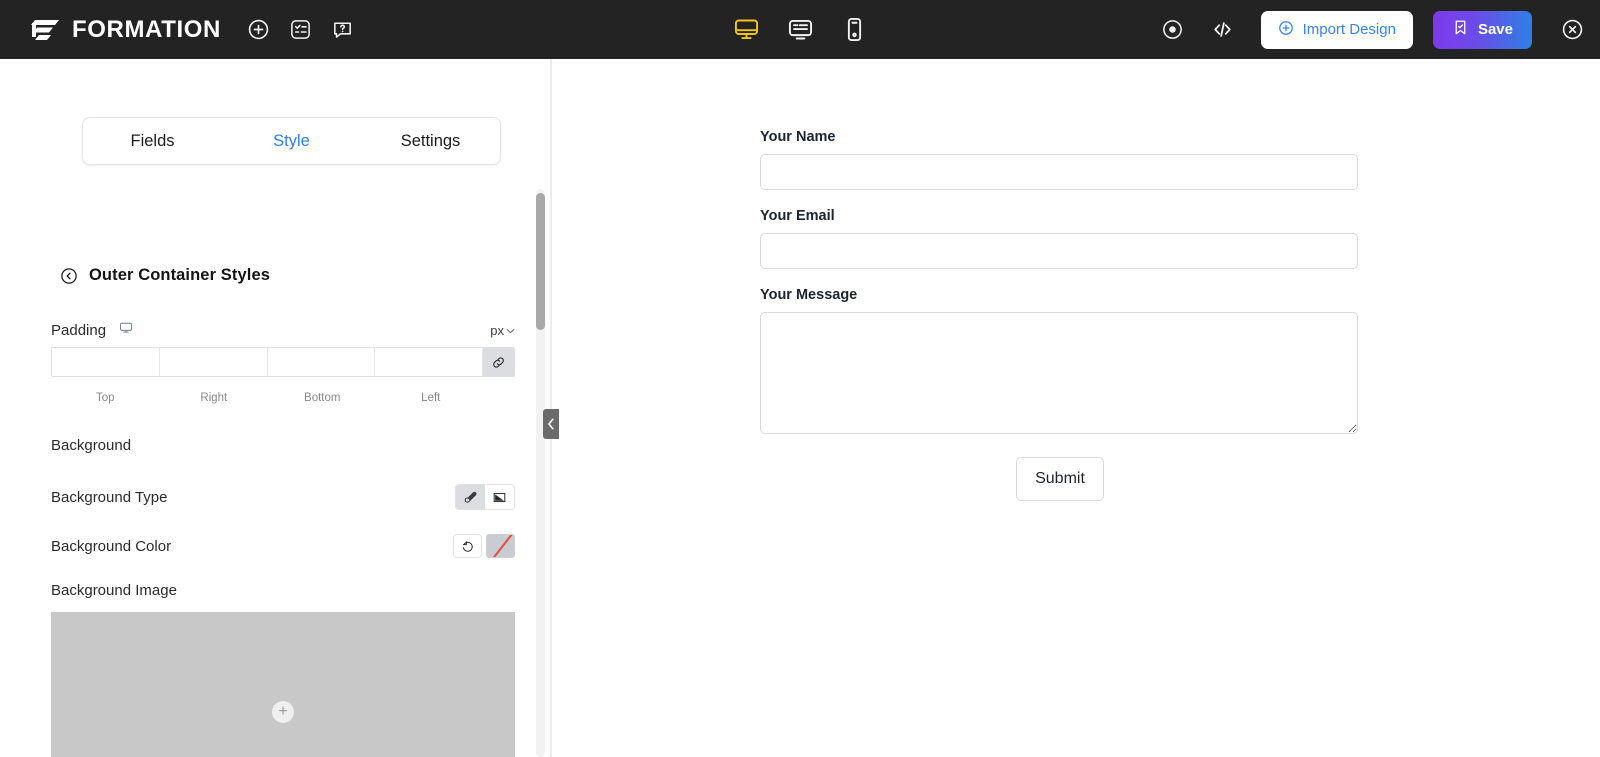 The height and width of the screenshot is (757, 1600). What do you see at coordinates (498, 362) in the screenshot?
I see `link-sides-icon` at bounding box center [498, 362].